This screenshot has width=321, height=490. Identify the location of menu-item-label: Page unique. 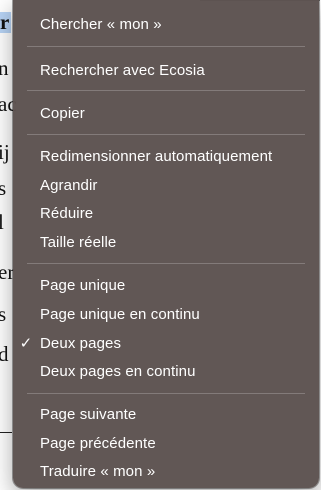
(83, 285).